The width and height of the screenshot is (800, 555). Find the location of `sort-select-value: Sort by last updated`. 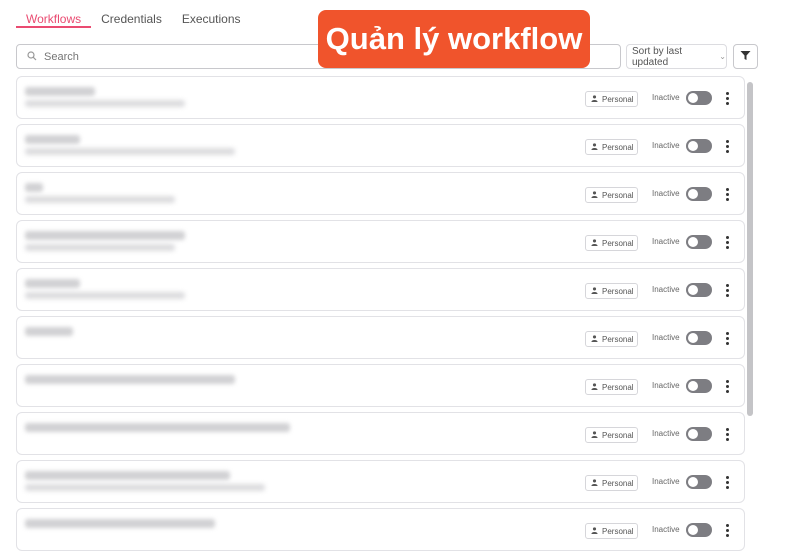

sort-select-value: Sort by last updated is located at coordinates (657, 56).